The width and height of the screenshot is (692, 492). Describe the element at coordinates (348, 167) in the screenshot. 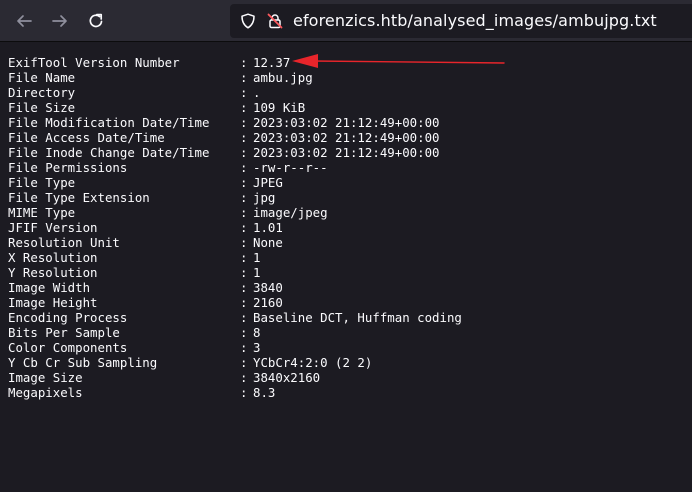

I see `exif-row: File Permissions: -rw-r--r--` at that location.